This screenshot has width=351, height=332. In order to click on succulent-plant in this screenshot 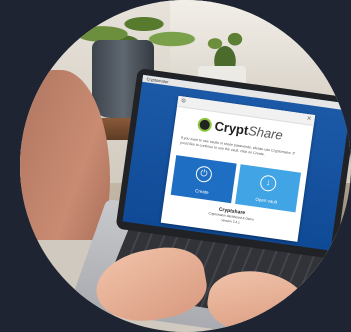, I will do `click(225, 48)`.